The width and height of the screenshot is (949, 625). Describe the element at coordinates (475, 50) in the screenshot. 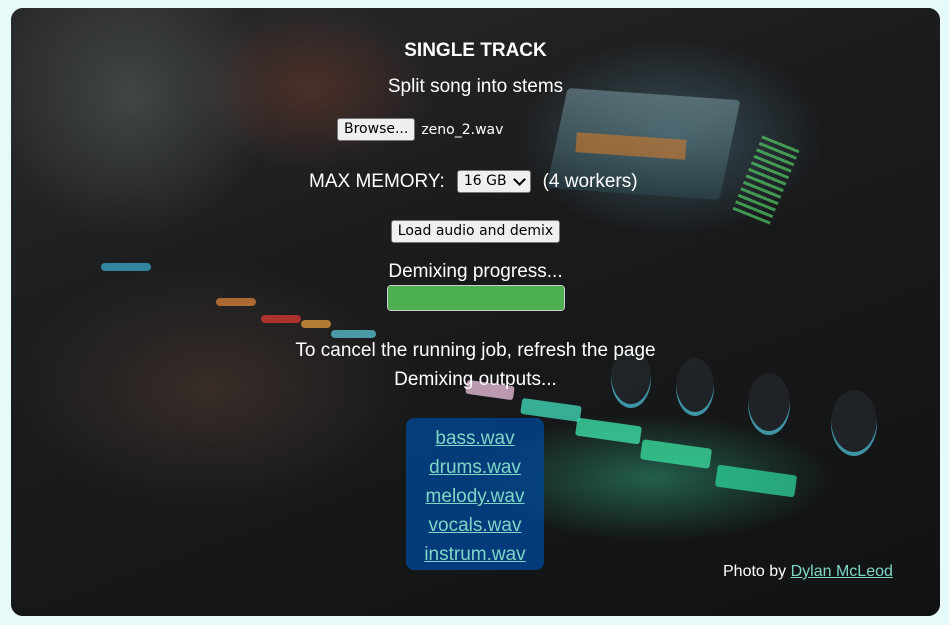

I see `page-title: SINGLE TRACK` at that location.